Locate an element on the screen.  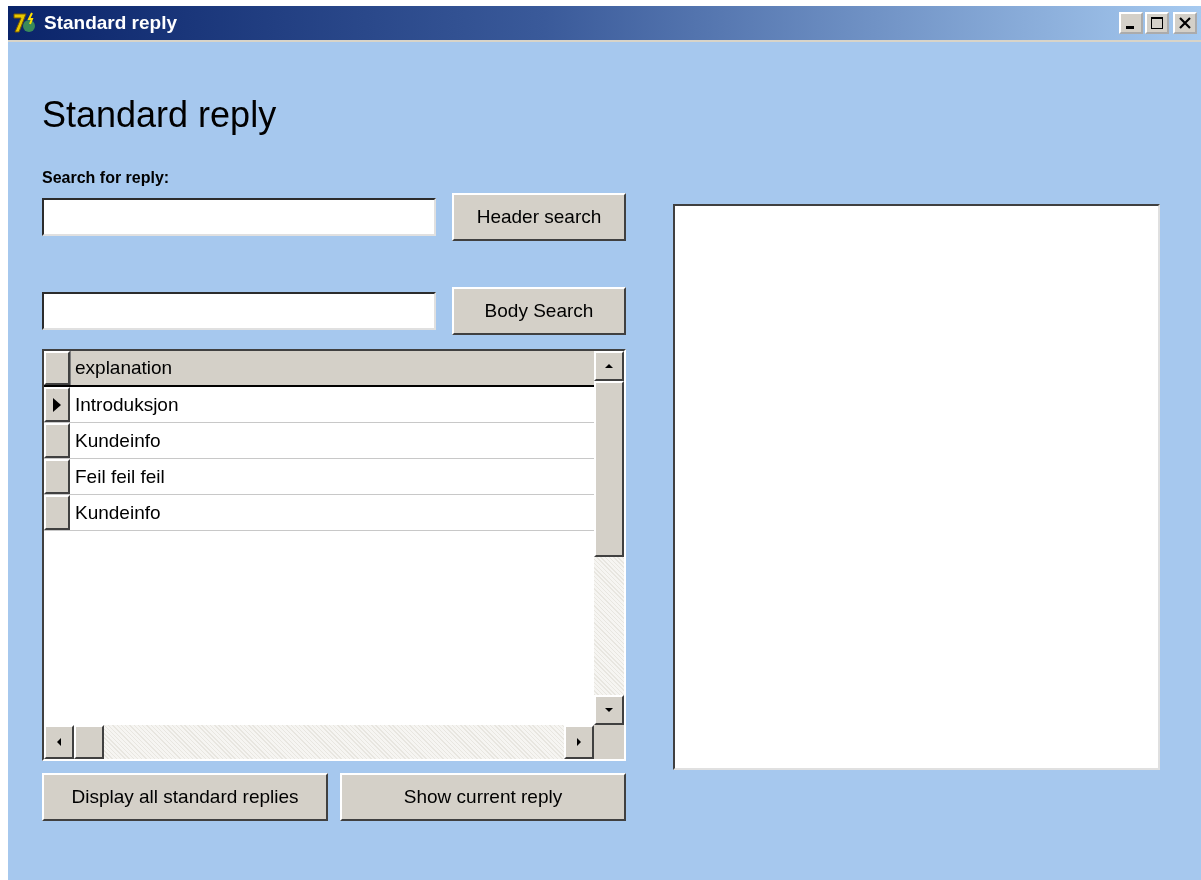
maximize-button is located at coordinates (1157, 23).